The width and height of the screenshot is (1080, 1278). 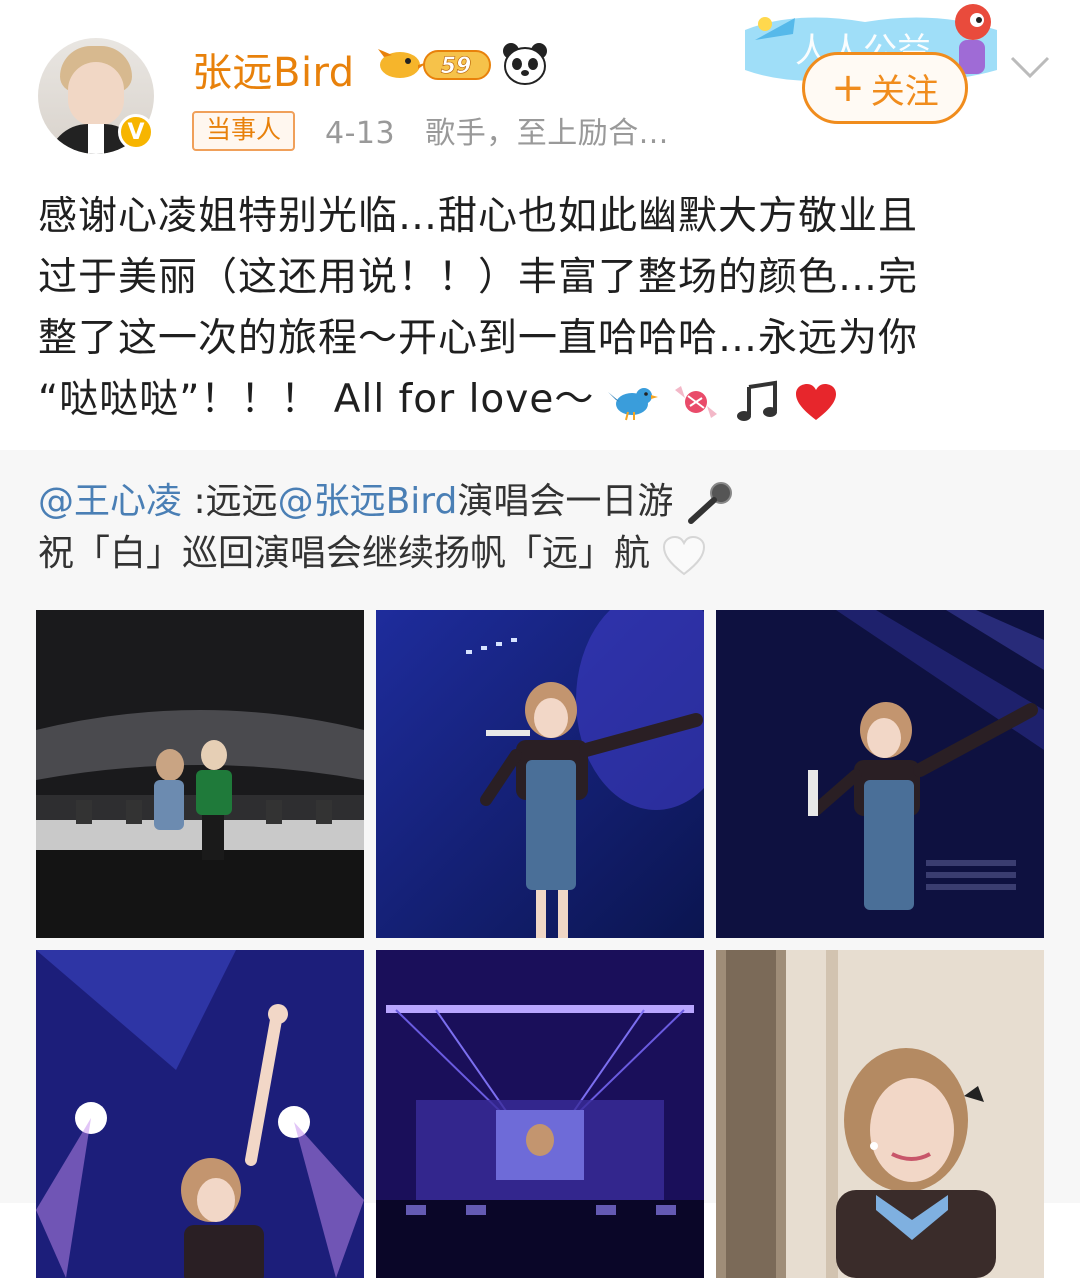 What do you see at coordinates (368, 501) in the screenshot?
I see `mention-link: @张远Bird` at bounding box center [368, 501].